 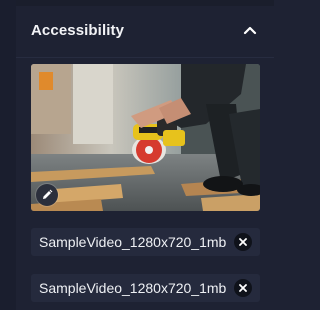 I want to click on top-strip, so click(x=145, y=3).